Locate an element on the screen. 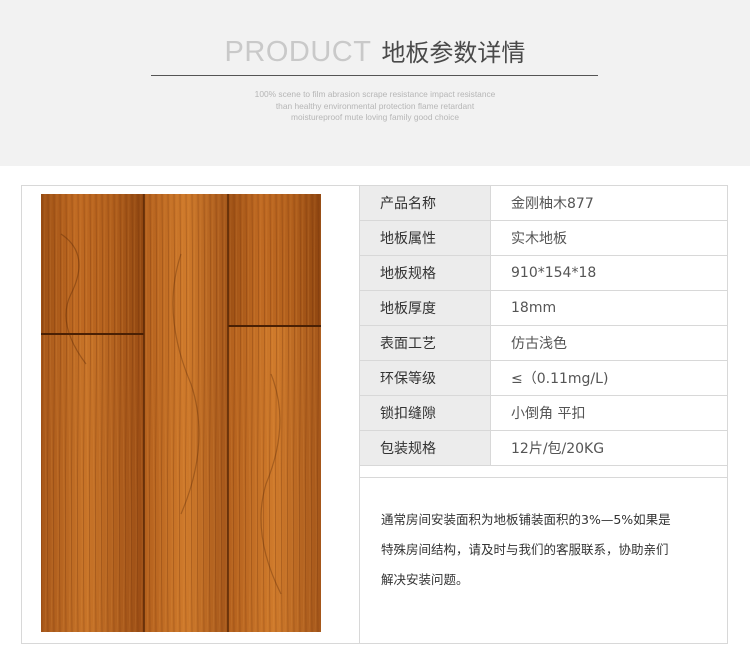  table-row: 地板规格 910*154*18 is located at coordinates (543, 273).